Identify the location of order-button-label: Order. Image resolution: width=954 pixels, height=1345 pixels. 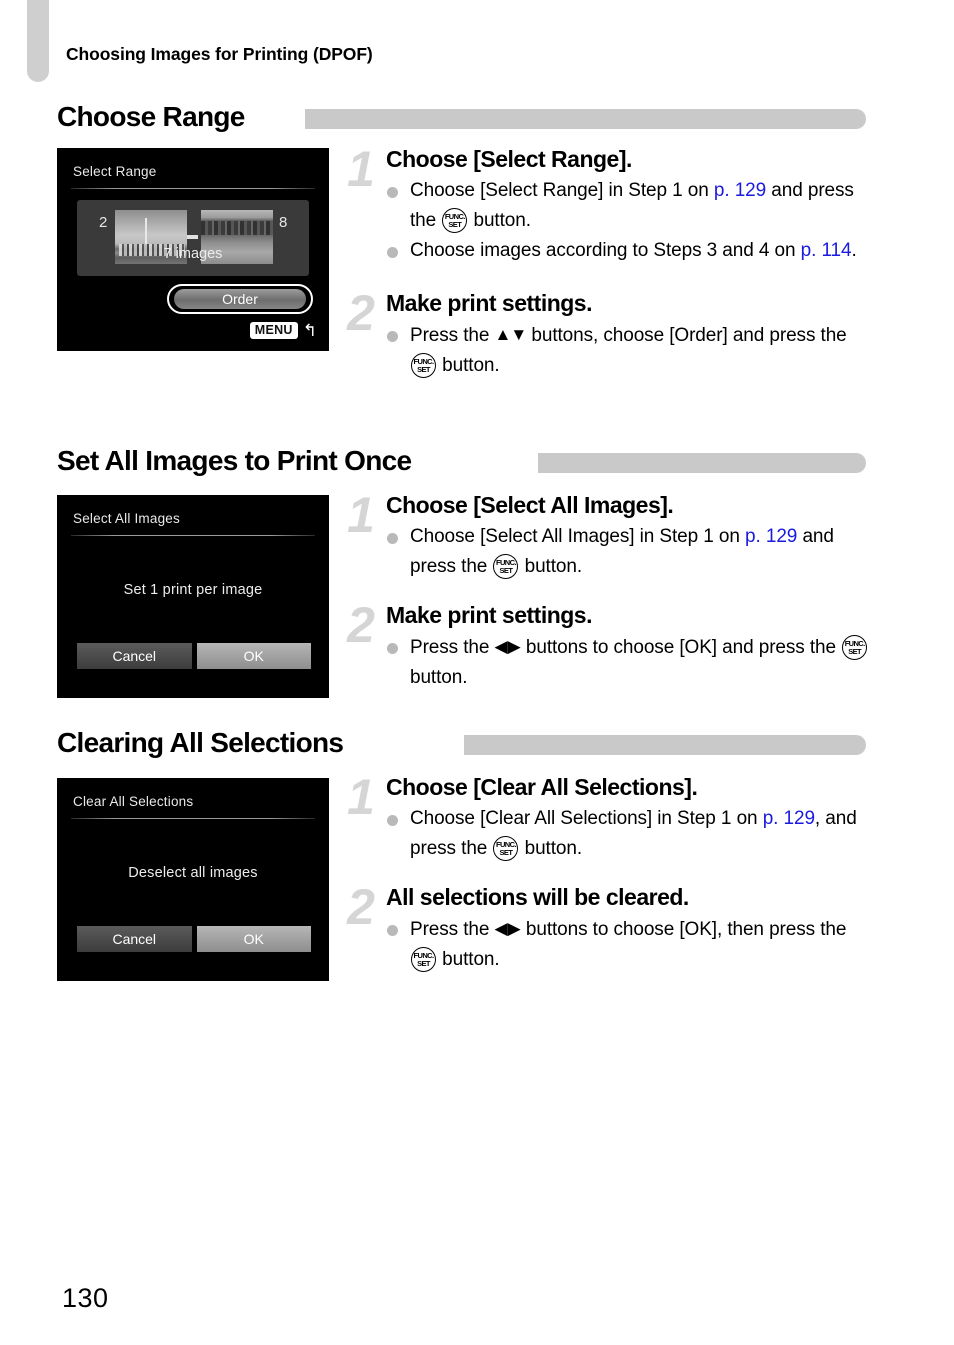
(240, 299).